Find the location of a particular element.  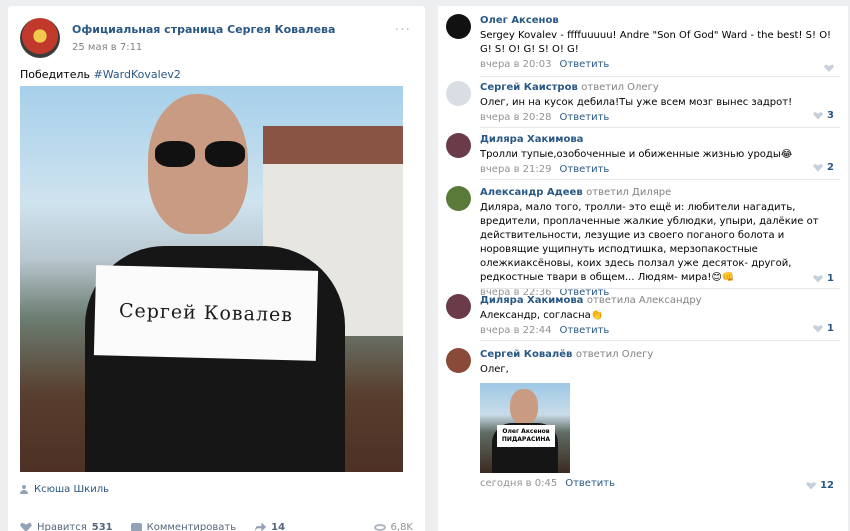

photo-sunglasses is located at coordinates (200, 155).